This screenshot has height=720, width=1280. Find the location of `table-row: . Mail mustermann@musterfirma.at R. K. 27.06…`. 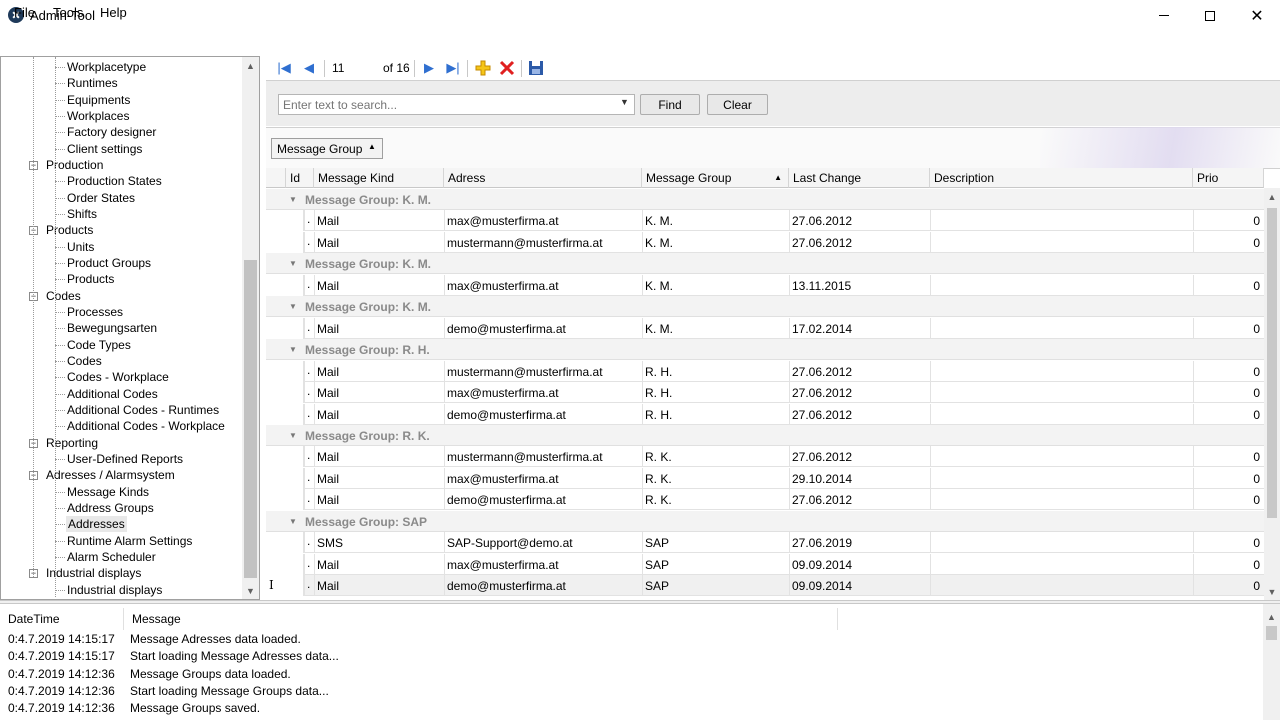

table-row: . Mail mustermann@musterfirma.at R. K. 27.06… is located at coordinates (765, 457).